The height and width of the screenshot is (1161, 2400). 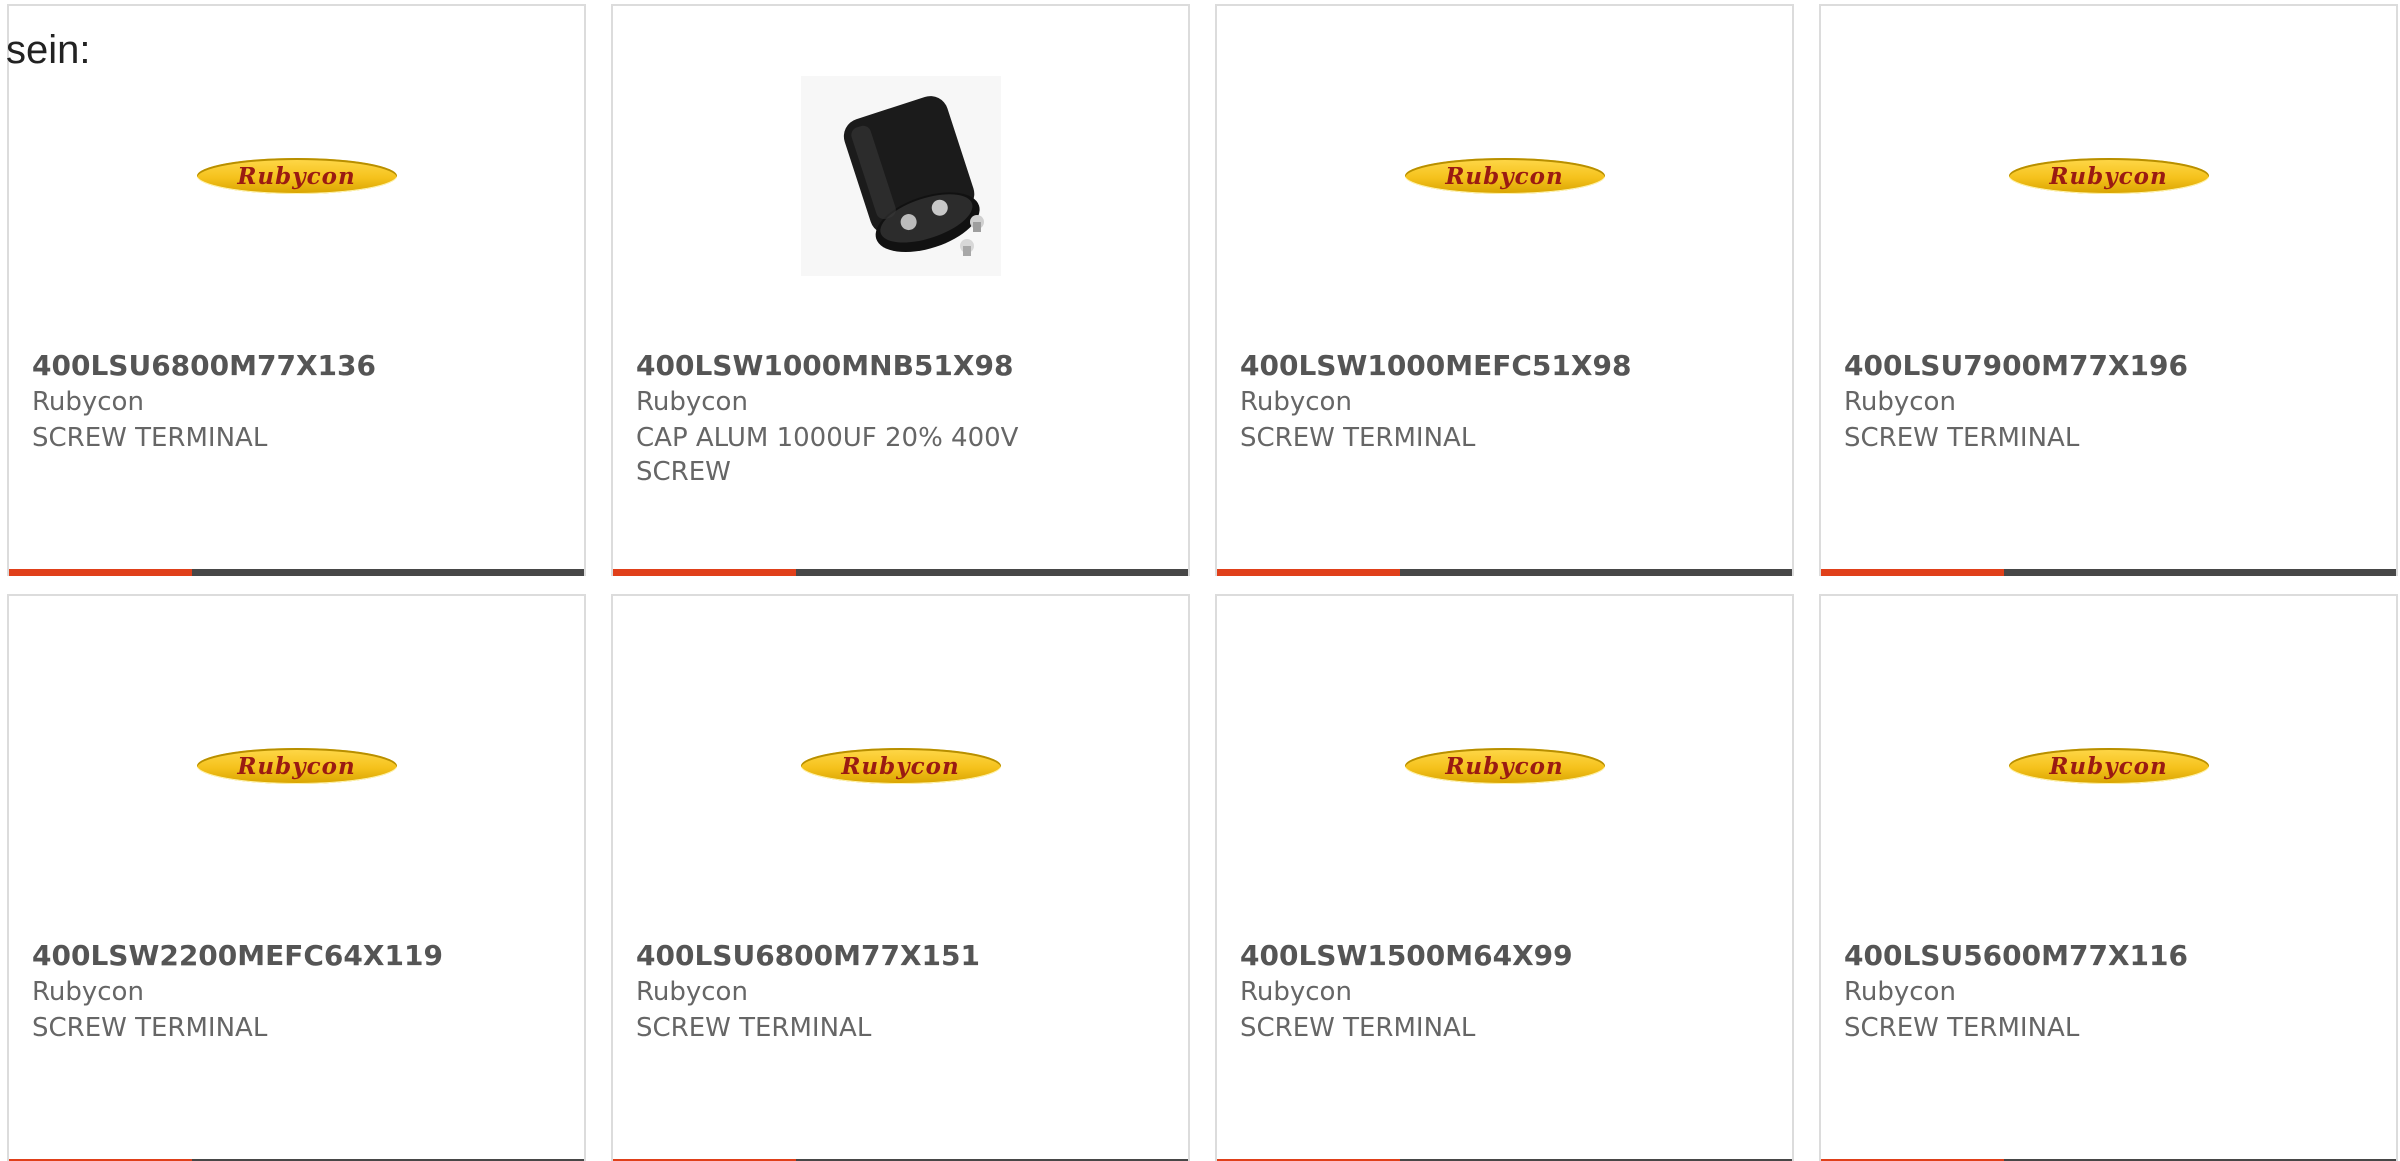 I want to click on product-image-area, so click(x=900, y=171).